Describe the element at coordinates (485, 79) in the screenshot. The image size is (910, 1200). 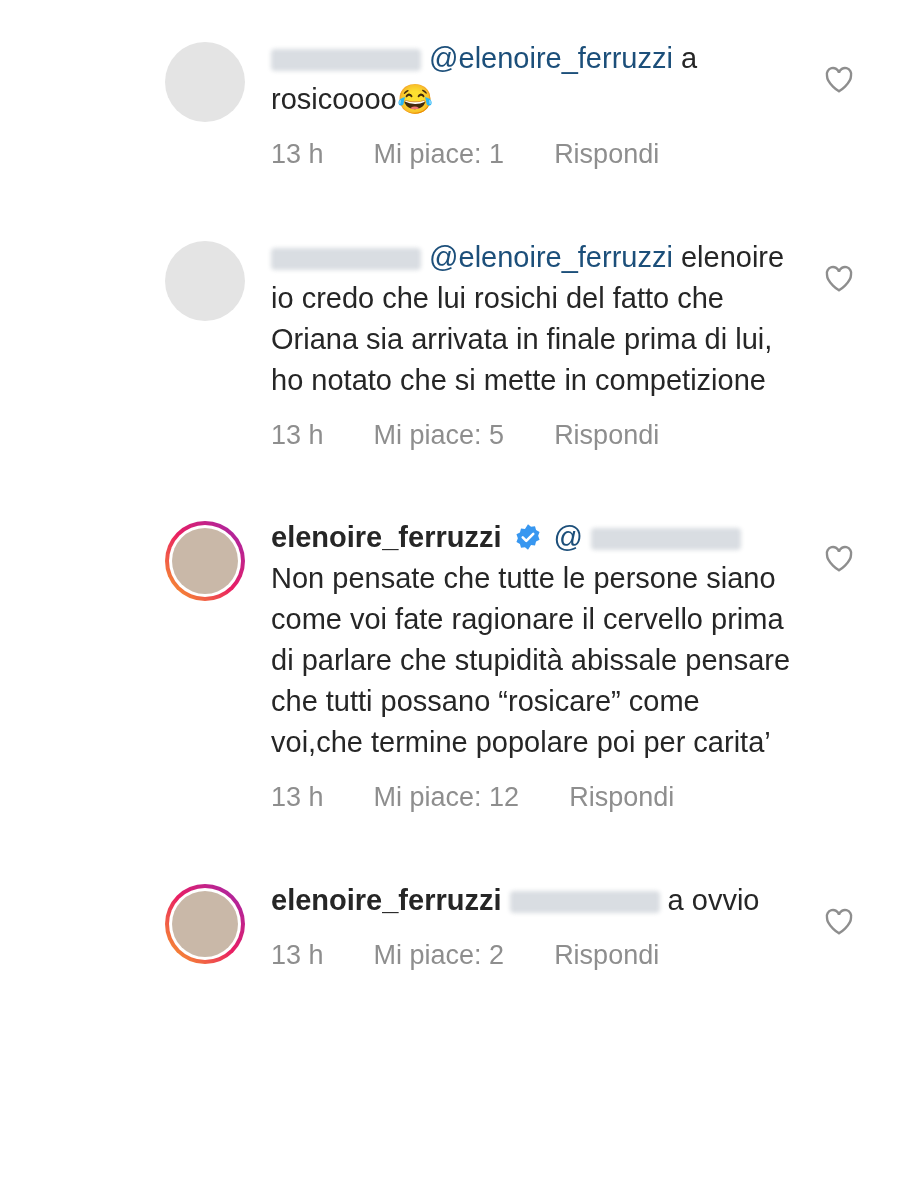
I see `comment-text: @elenoire_ferruzzi a rosicoooo😂` at that location.